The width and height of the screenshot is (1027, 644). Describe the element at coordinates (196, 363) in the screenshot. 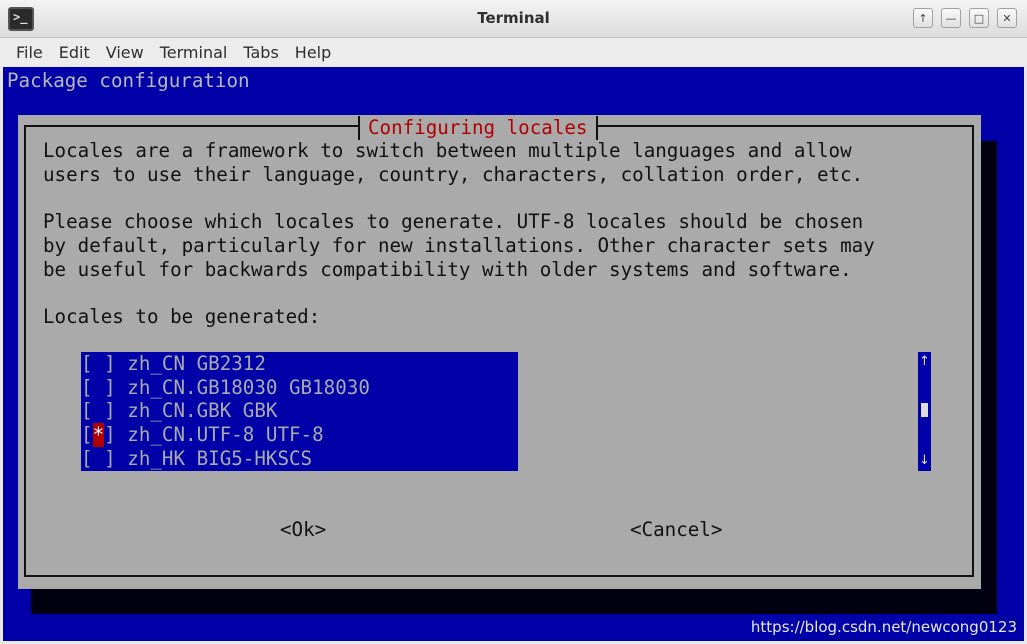

I see `locale-label: zh_CN GB2312` at that location.